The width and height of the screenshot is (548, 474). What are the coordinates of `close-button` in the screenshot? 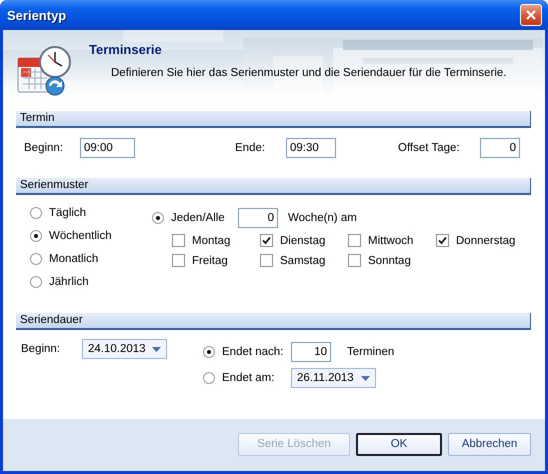 It's located at (531, 15).